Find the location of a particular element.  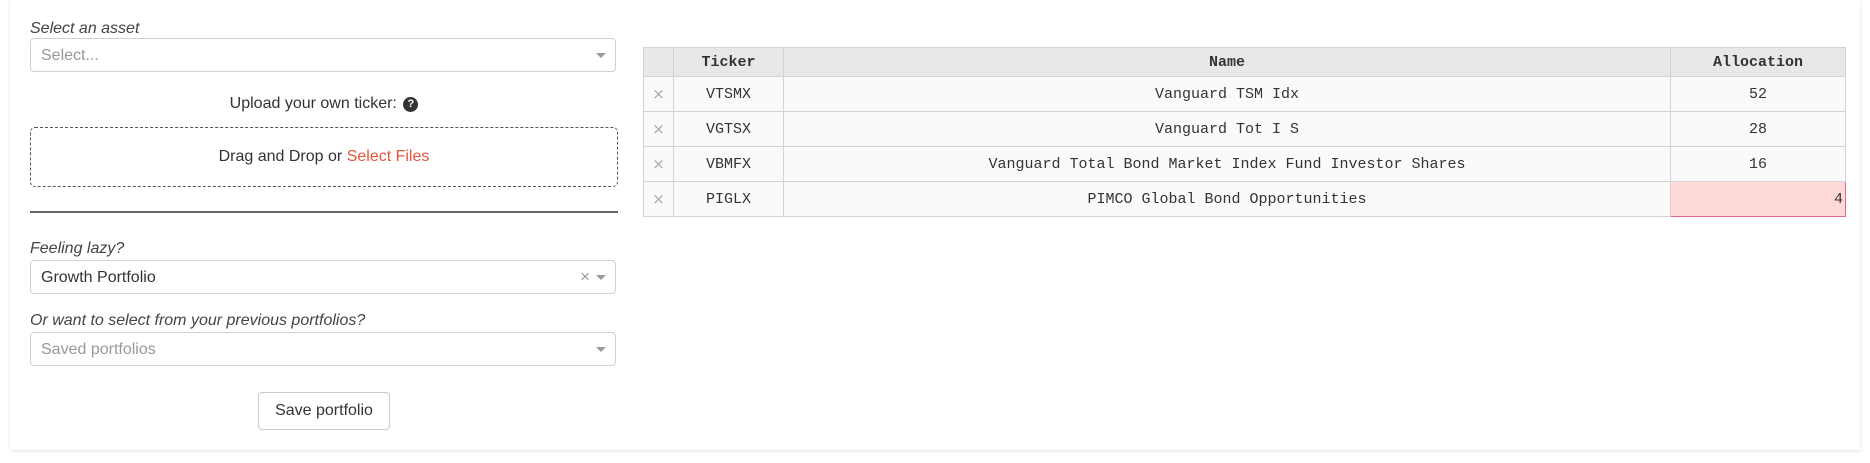

upload-ticker-label: Upload your own ticker: ? is located at coordinates (324, 104).